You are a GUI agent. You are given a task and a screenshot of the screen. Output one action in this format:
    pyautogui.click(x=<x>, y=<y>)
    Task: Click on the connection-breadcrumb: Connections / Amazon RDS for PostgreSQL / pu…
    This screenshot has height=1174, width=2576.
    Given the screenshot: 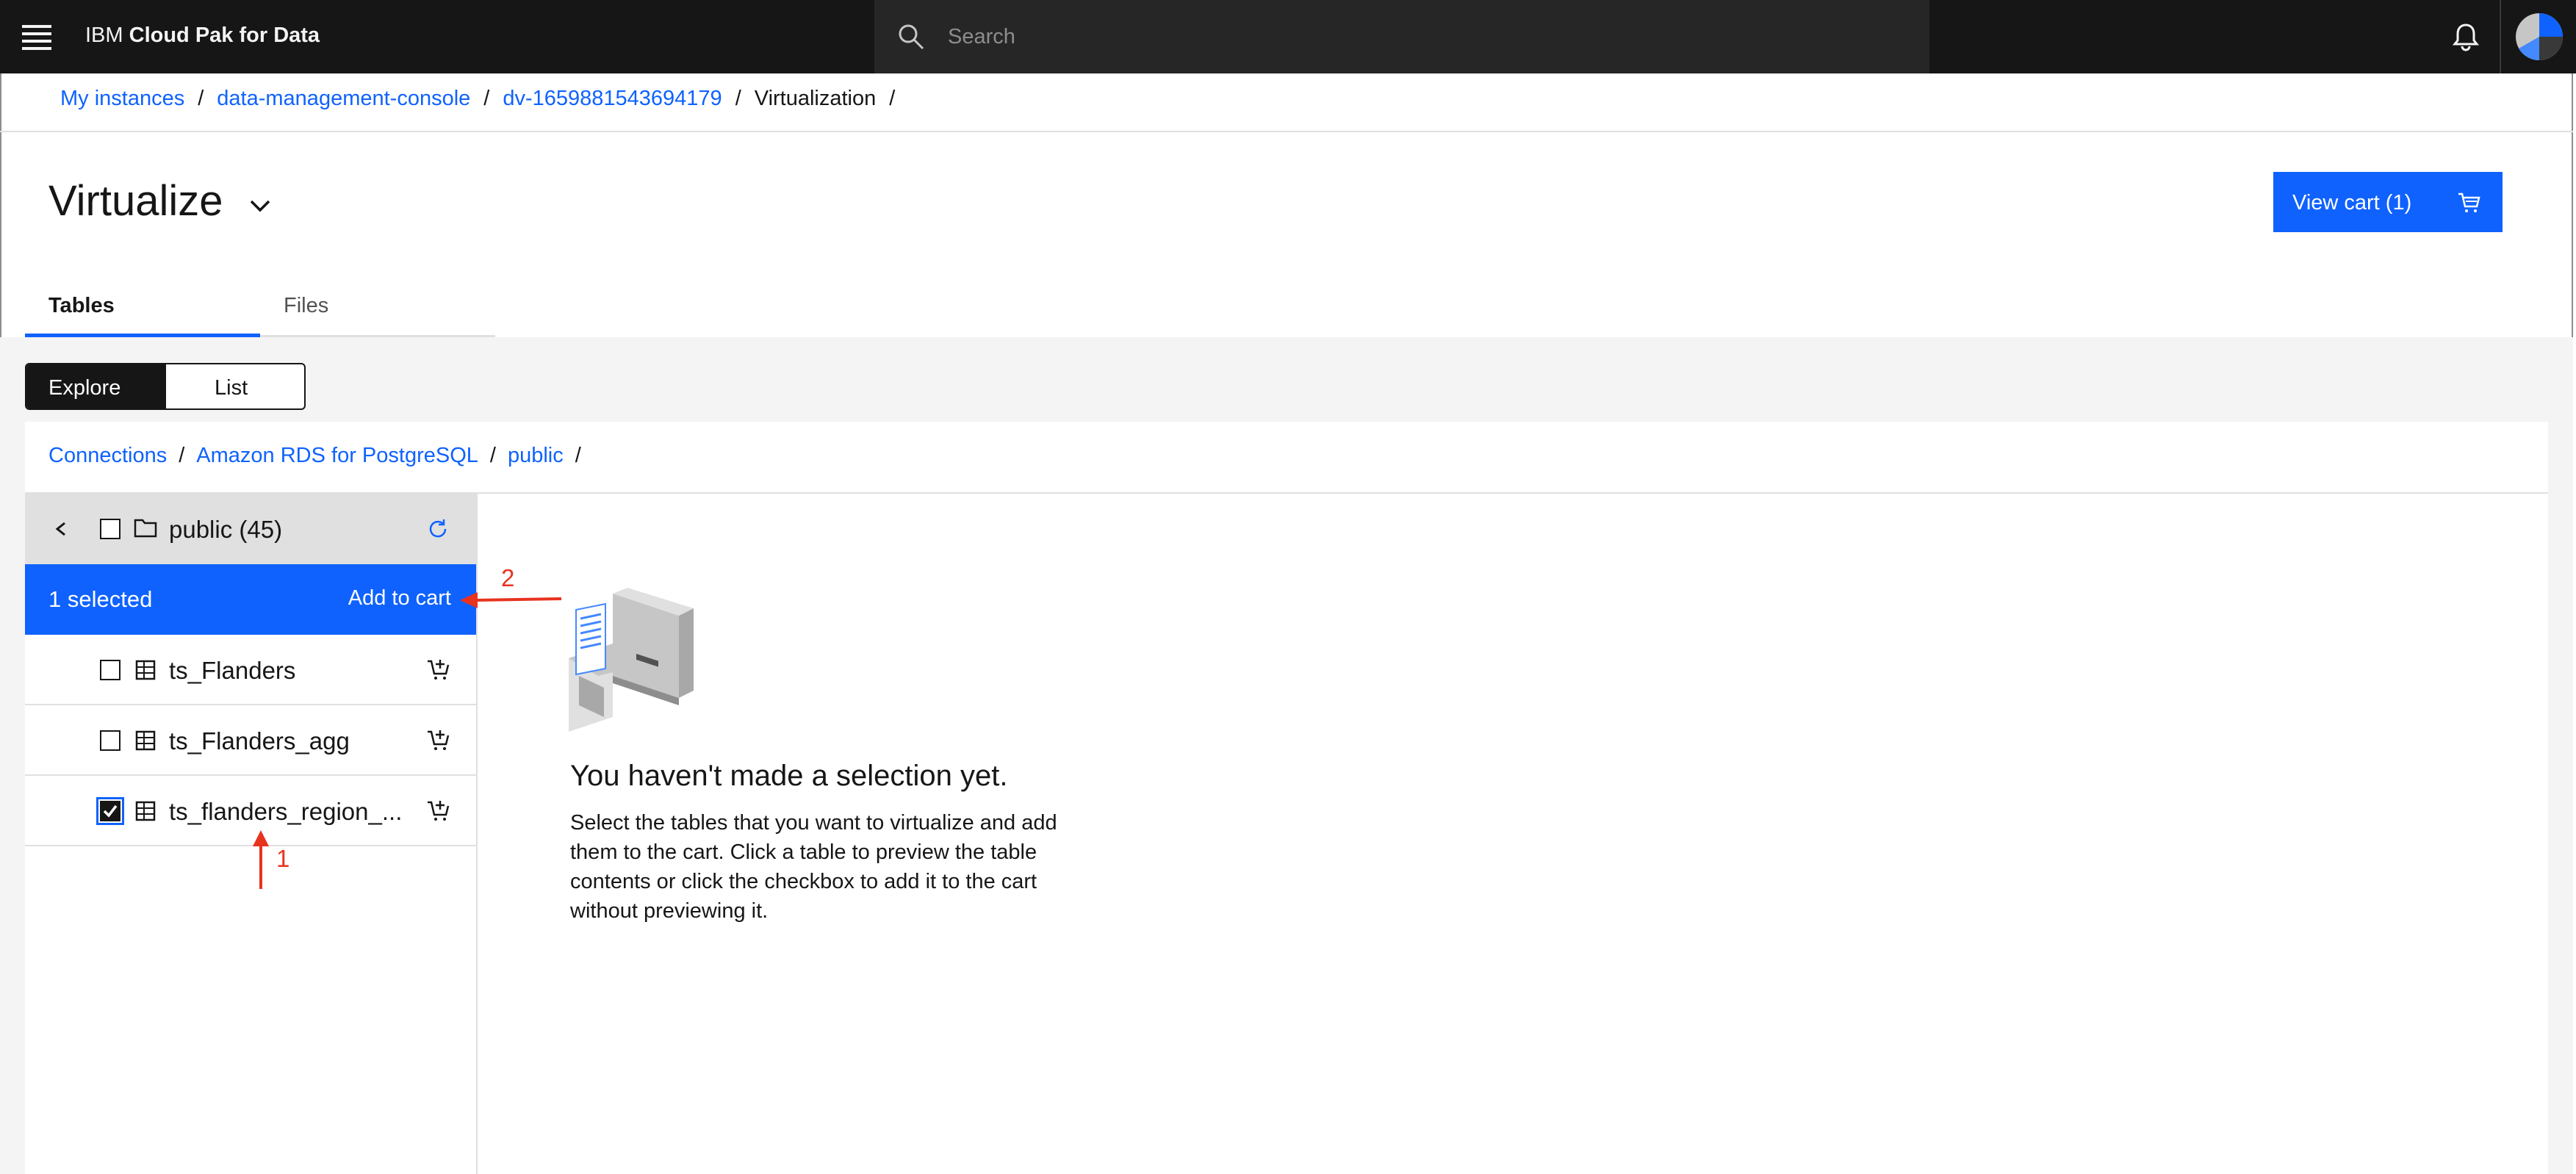 What is the action you would take?
    pyautogui.click(x=320, y=456)
    